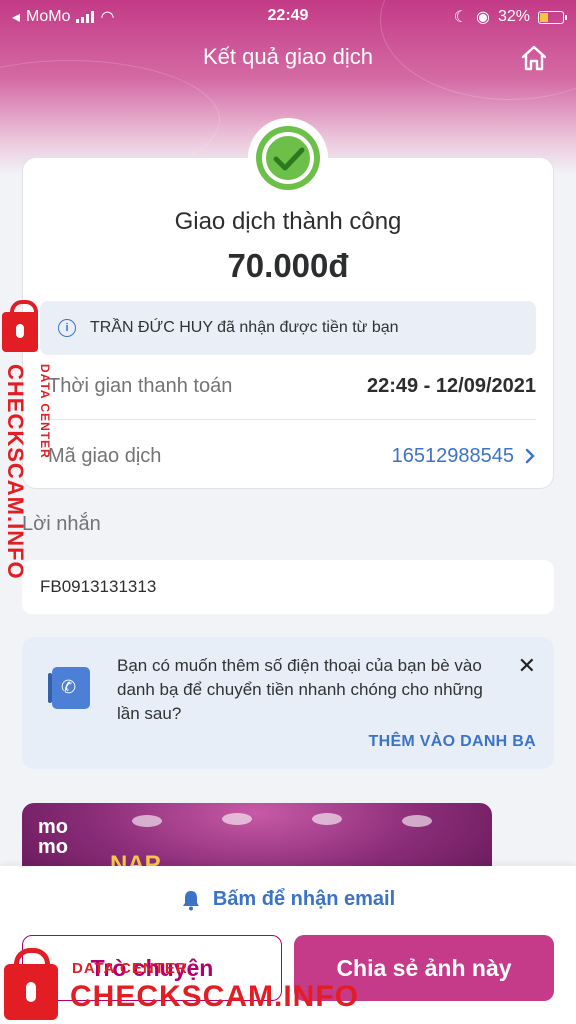 The image size is (576, 1024). Describe the element at coordinates (452, 742) in the screenshot. I see `add-to-contacts-button: THÊM VÀO DANH BẠ` at that location.